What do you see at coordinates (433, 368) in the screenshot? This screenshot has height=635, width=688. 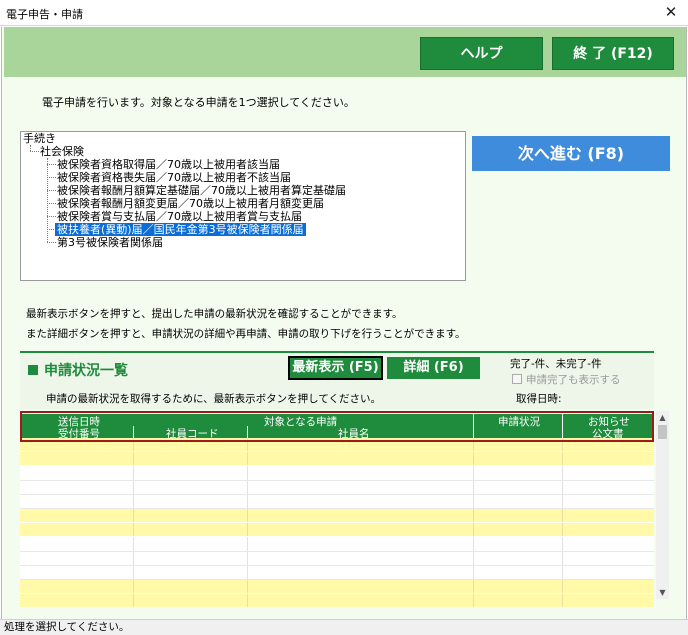 I see `detail-button: 詳細 (F6)` at bounding box center [433, 368].